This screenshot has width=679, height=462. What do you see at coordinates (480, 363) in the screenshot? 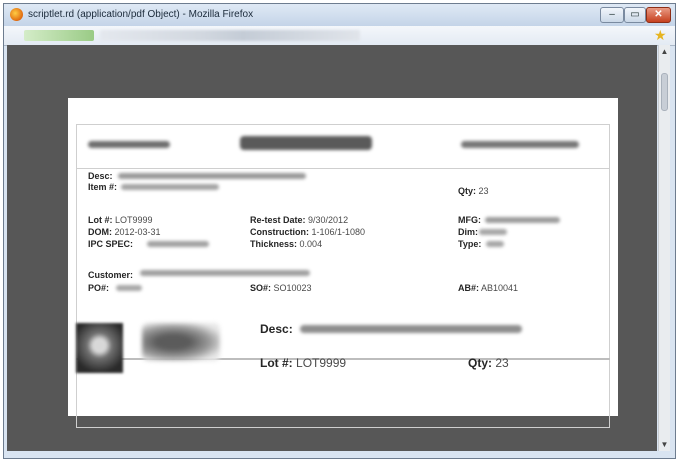
I see `bottom-qty-label: Qty:` at bounding box center [480, 363].